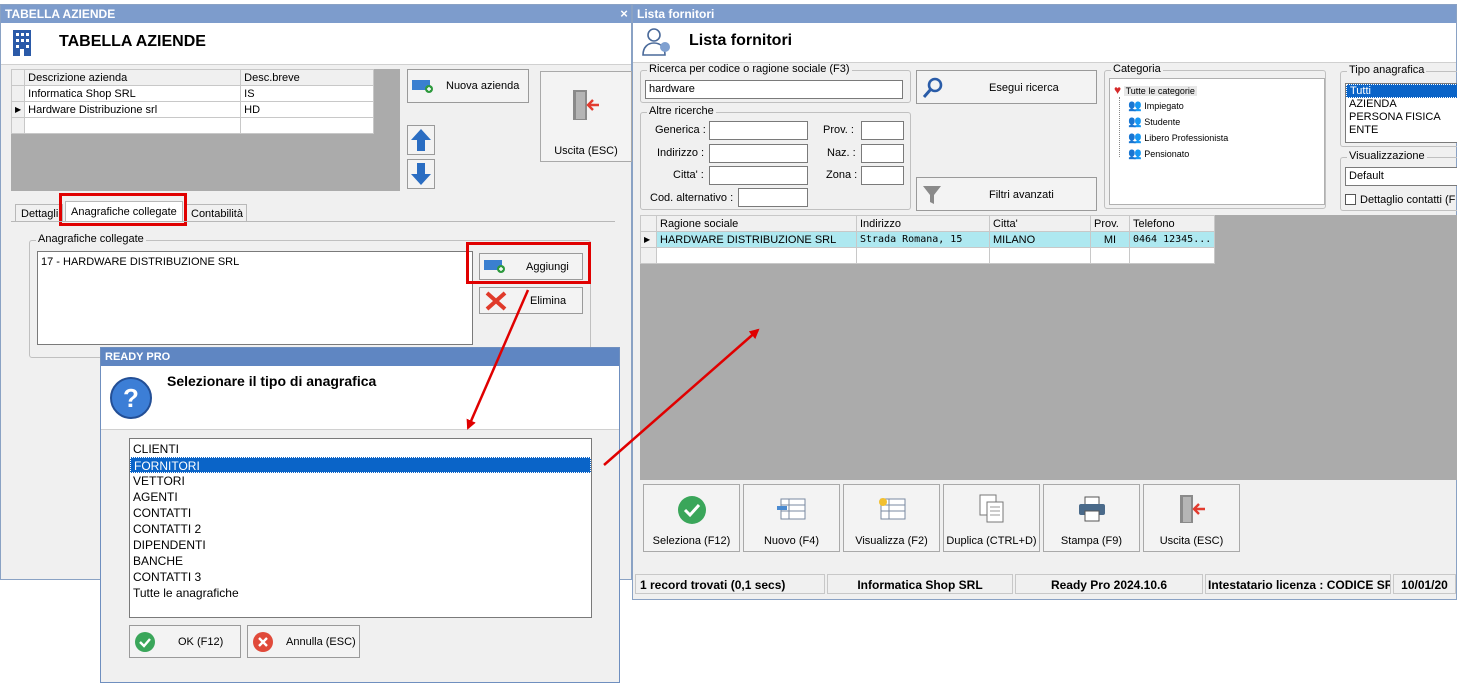  What do you see at coordinates (774, 89) in the screenshot?
I see `search-input: hardware` at bounding box center [774, 89].